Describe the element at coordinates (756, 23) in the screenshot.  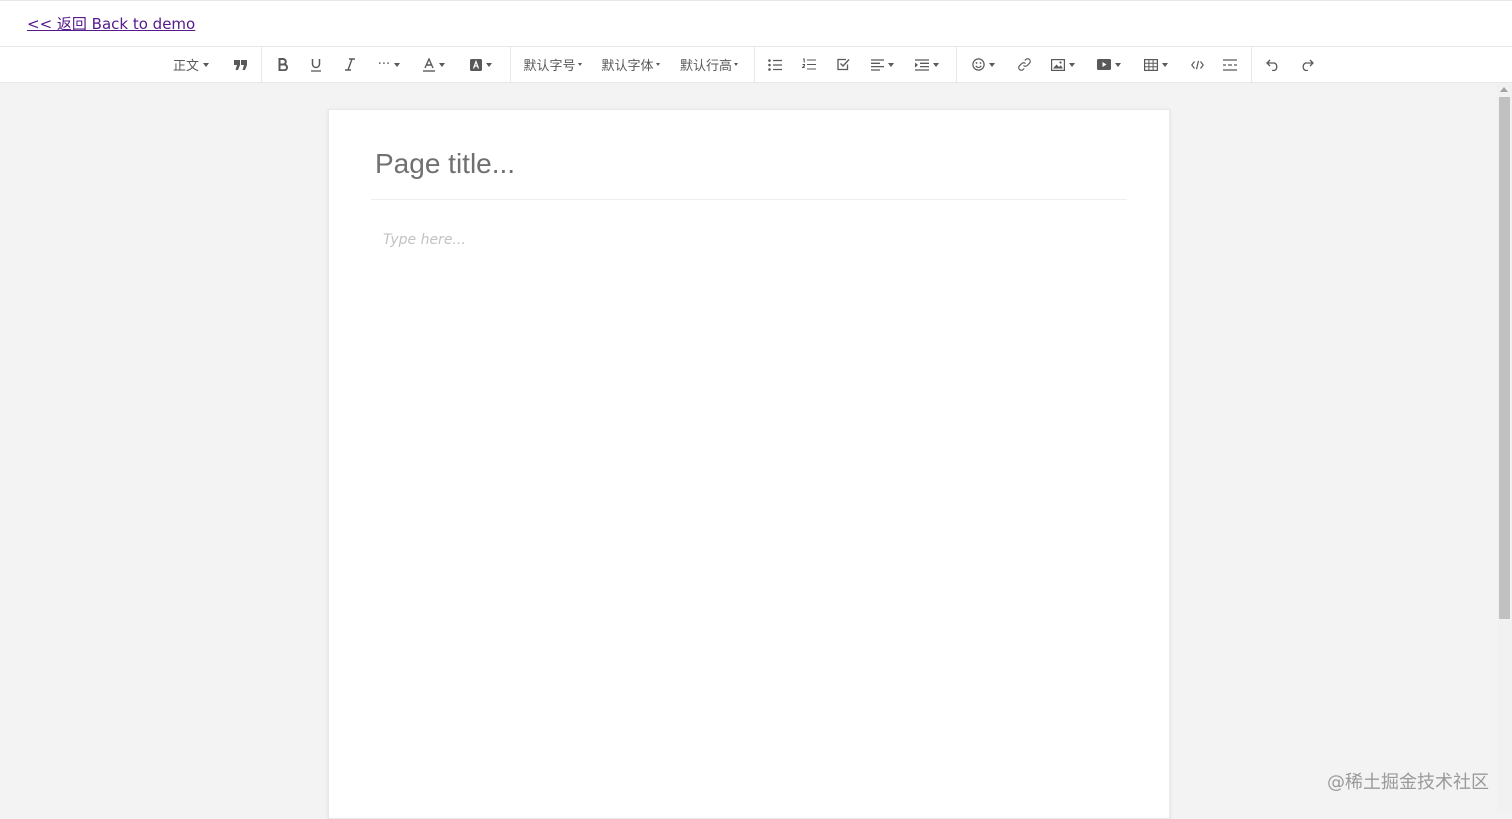
I see `top-bar: << 返回 Back to demo` at that location.